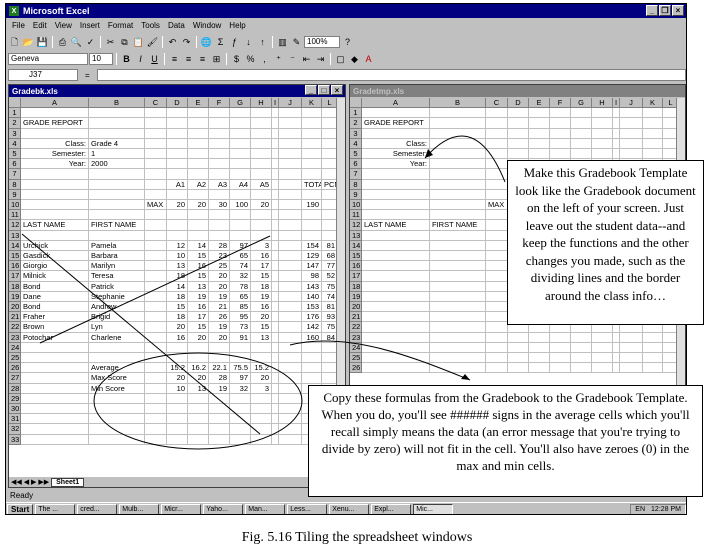  I want to click on row-header: 13, so click(15, 235).